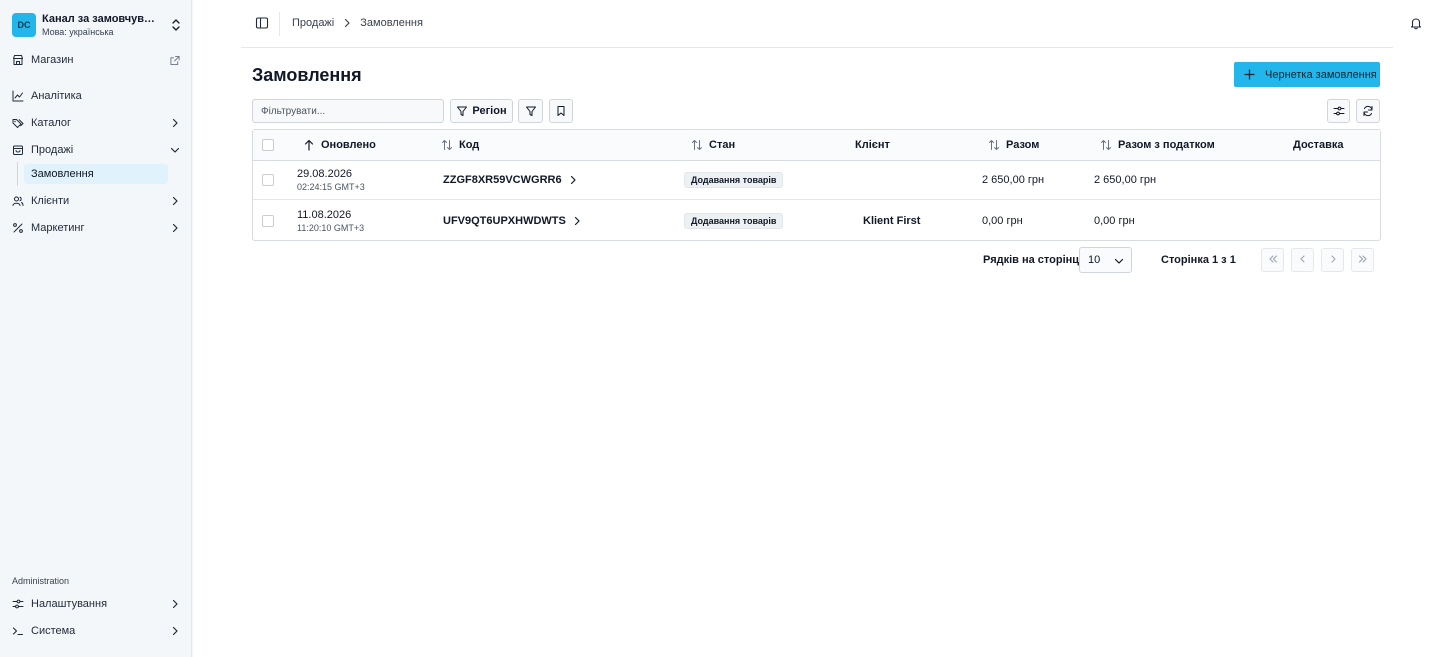 This screenshot has height=657, width=1440. What do you see at coordinates (722, 145) in the screenshot?
I see `column-label: Стан` at bounding box center [722, 145].